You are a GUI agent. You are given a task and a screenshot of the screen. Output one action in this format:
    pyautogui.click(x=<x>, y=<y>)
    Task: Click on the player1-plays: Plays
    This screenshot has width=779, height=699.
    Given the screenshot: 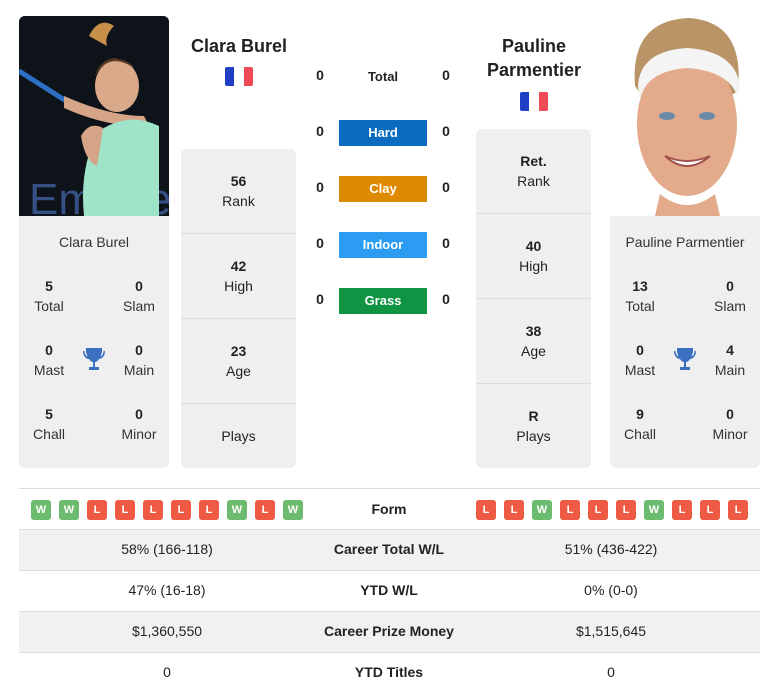 What is the action you would take?
    pyautogui.click(x=238, y=436)
    